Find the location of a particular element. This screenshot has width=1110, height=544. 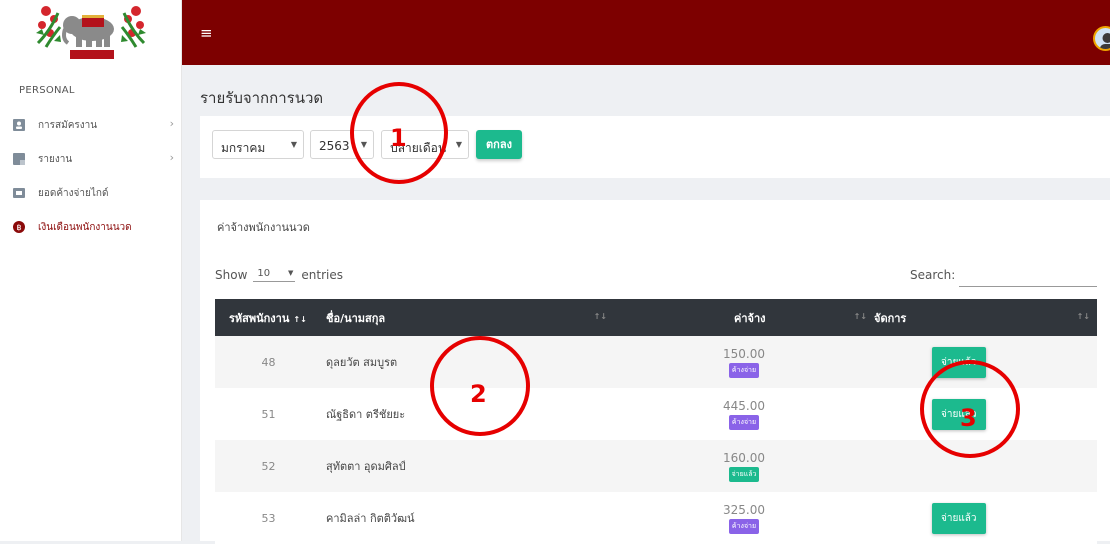

sidebar-item-massage-salary: ฿ เงินเดือนพนักงานนวด is located at coordinates (90, 227).